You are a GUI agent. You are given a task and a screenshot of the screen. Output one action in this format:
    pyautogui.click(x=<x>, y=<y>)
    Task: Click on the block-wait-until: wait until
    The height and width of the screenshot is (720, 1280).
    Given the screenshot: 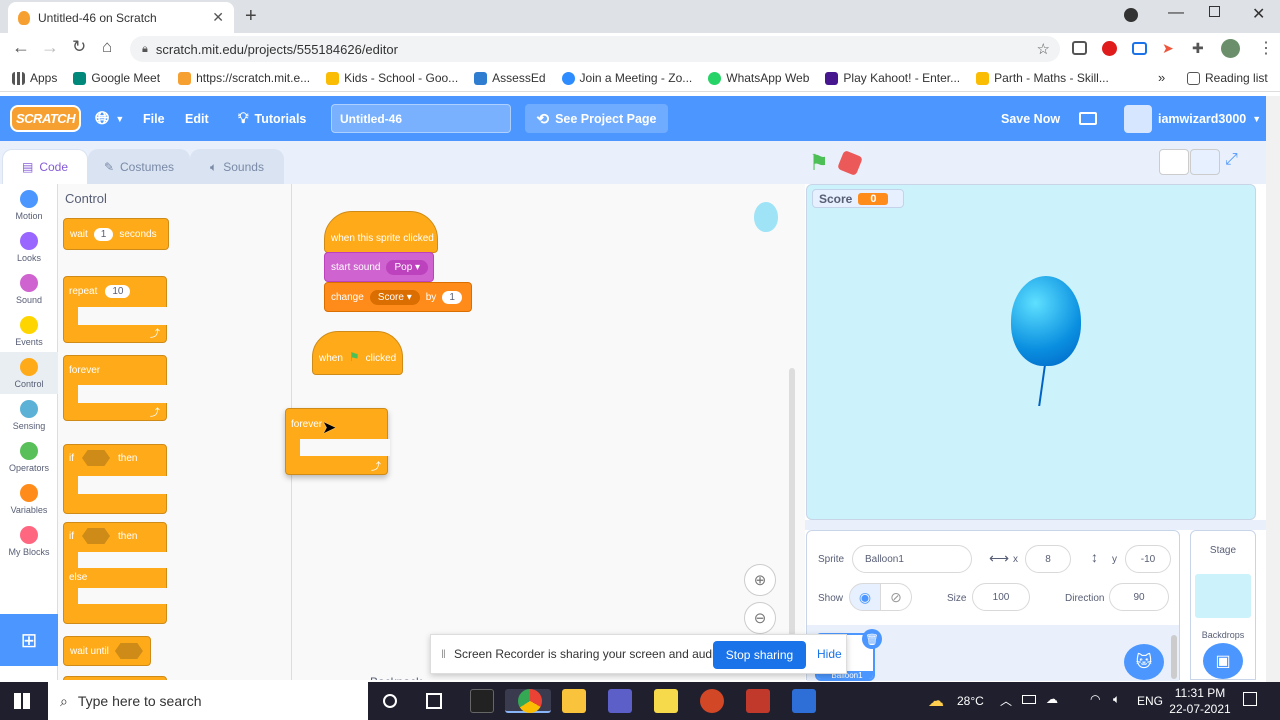 What is the action you would take?
    pyautogui.click(x=107, y=651)
    